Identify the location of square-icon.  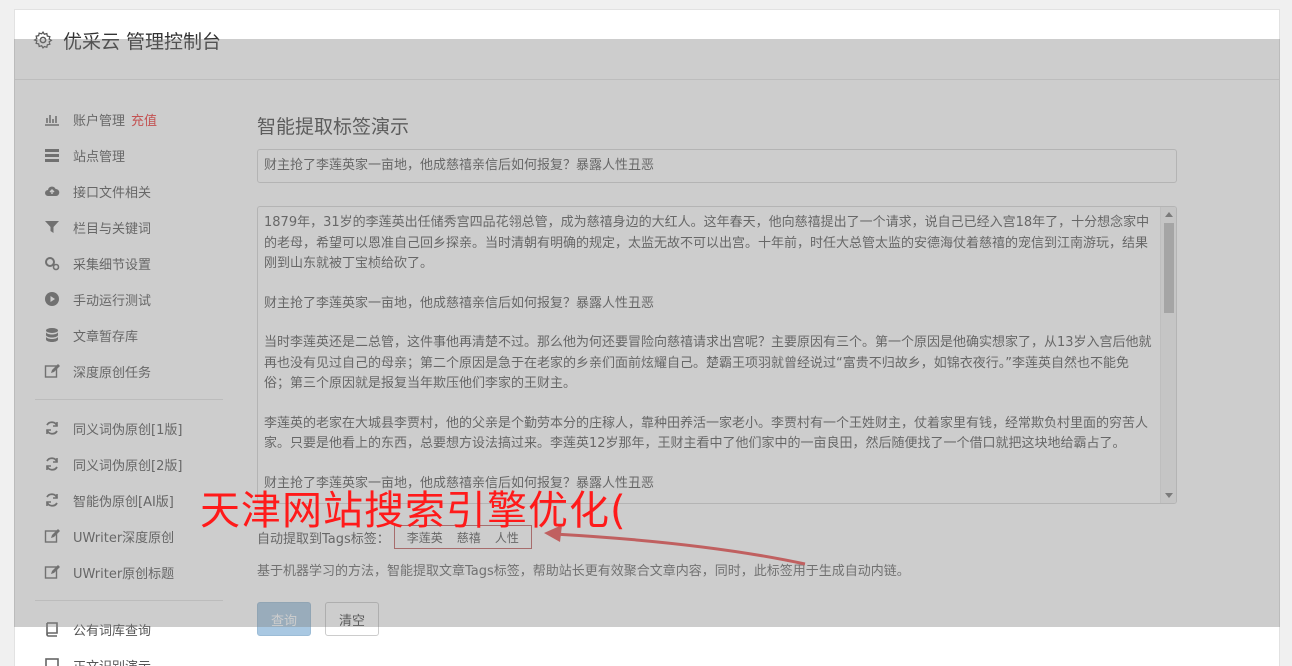
(52, 661).